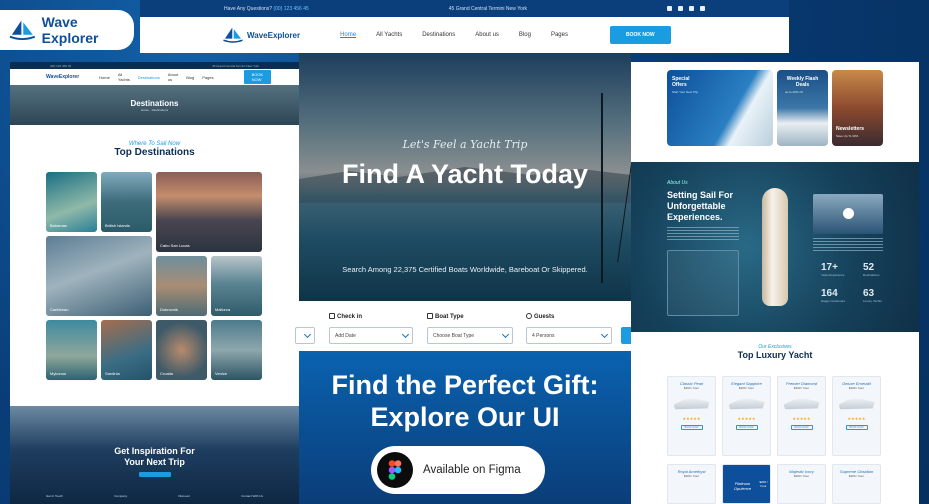  What do you see at coordinates (569, 335) in the screenshot?
I see `guests-select: 4 Persons` at bounding box center [569, 335].